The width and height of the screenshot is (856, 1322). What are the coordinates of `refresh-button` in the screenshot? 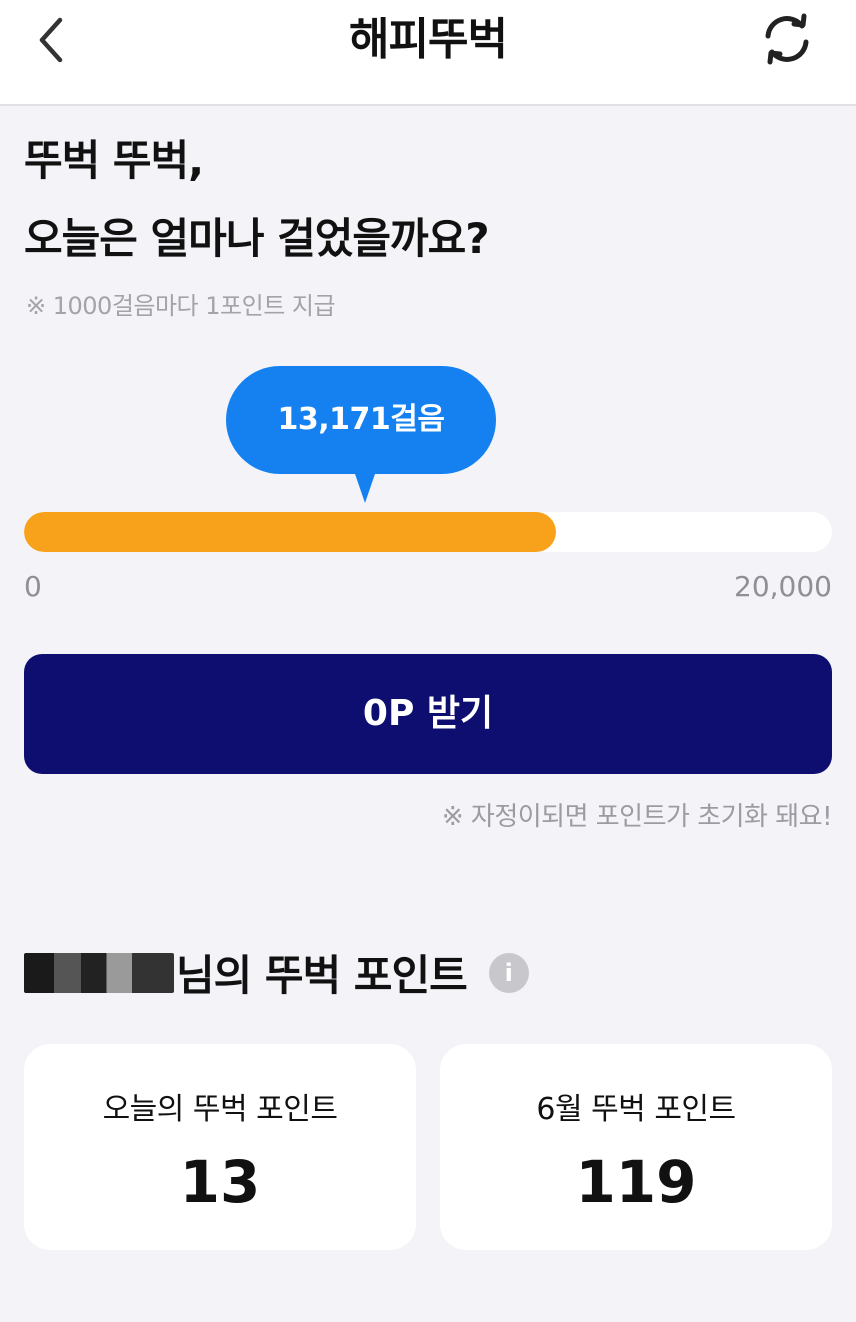 It's located at (787, 39).